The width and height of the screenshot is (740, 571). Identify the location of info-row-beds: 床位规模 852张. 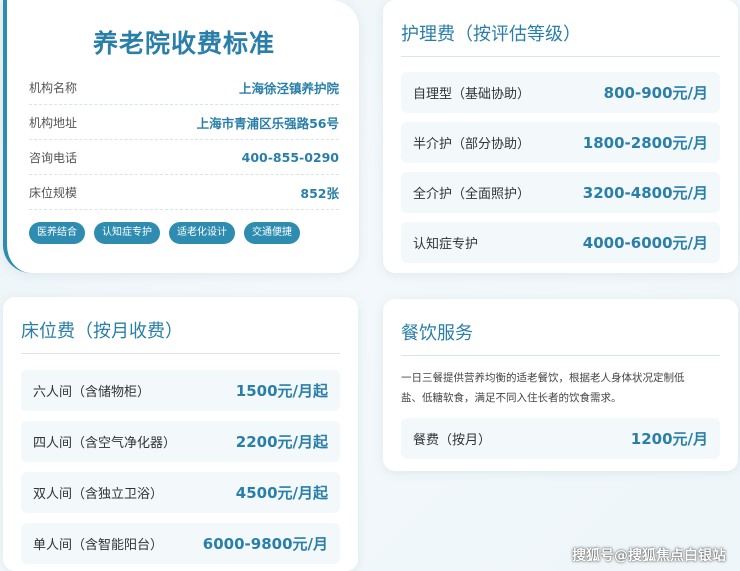
(184, 192).